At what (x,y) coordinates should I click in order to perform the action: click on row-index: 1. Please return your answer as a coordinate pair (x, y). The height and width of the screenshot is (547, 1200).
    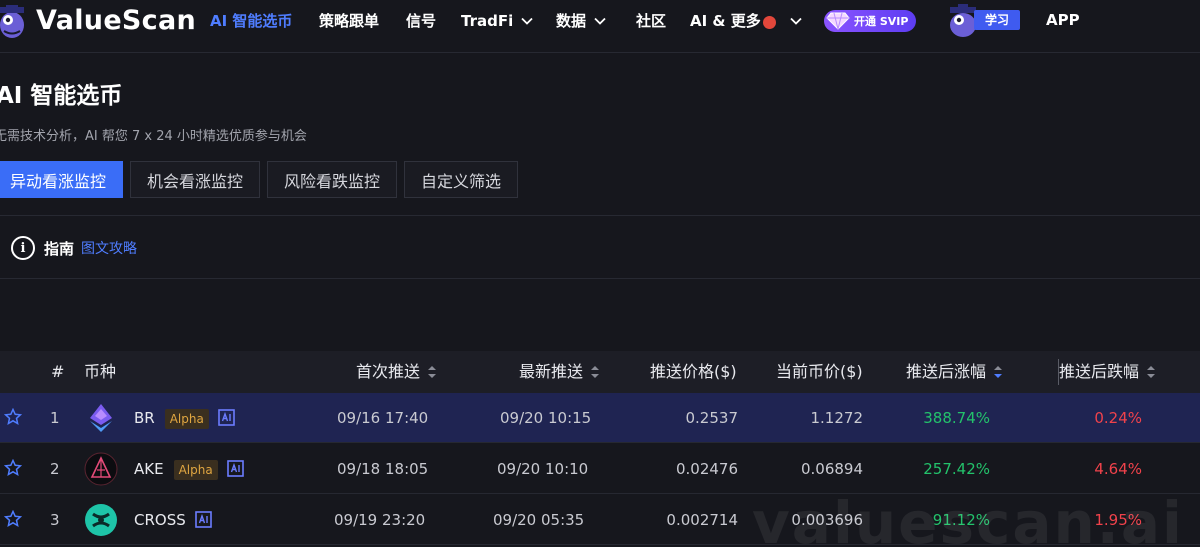
    Looking at the image, I should click on (55, 418).